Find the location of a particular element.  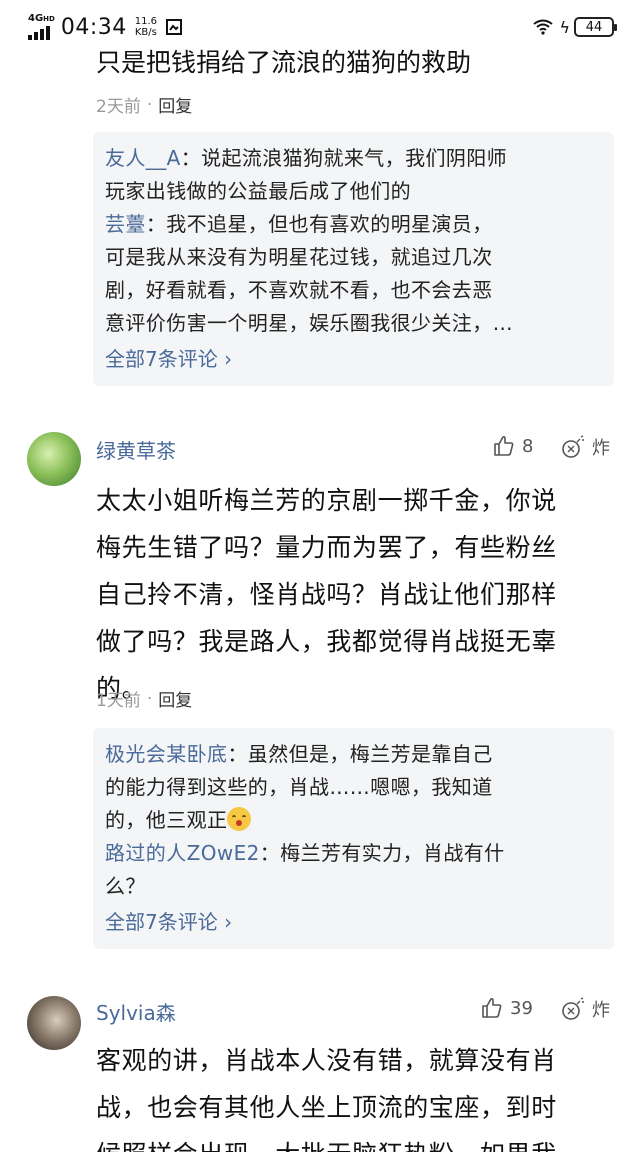

reply-author: 芸薹 is located at coordinates (125, 224).